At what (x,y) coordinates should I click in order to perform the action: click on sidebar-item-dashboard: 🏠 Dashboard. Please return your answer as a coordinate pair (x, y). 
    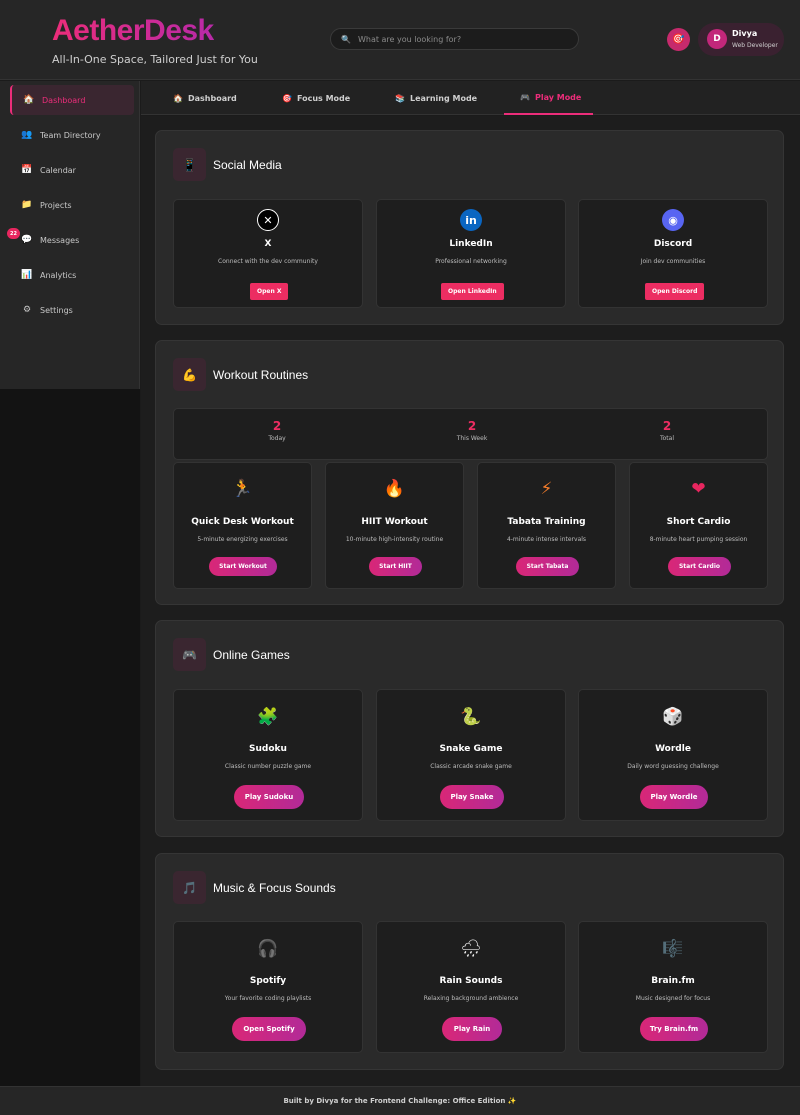
    Looking at the image, I should click on (72, 100).